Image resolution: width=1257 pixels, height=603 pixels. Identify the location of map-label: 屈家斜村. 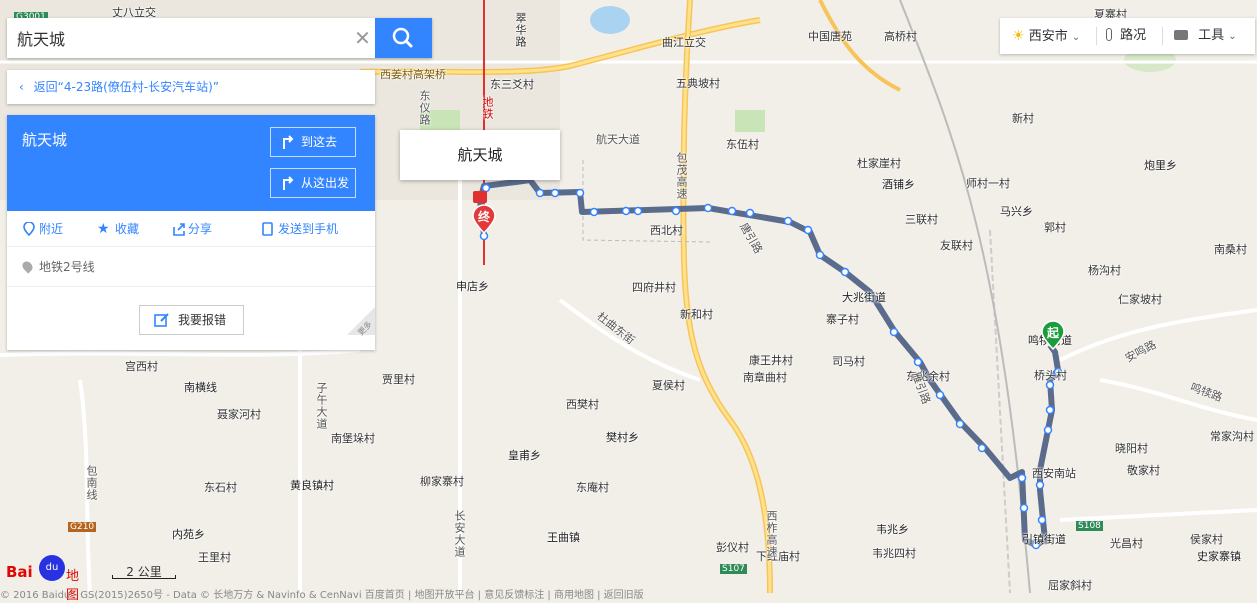
(1070, 585).